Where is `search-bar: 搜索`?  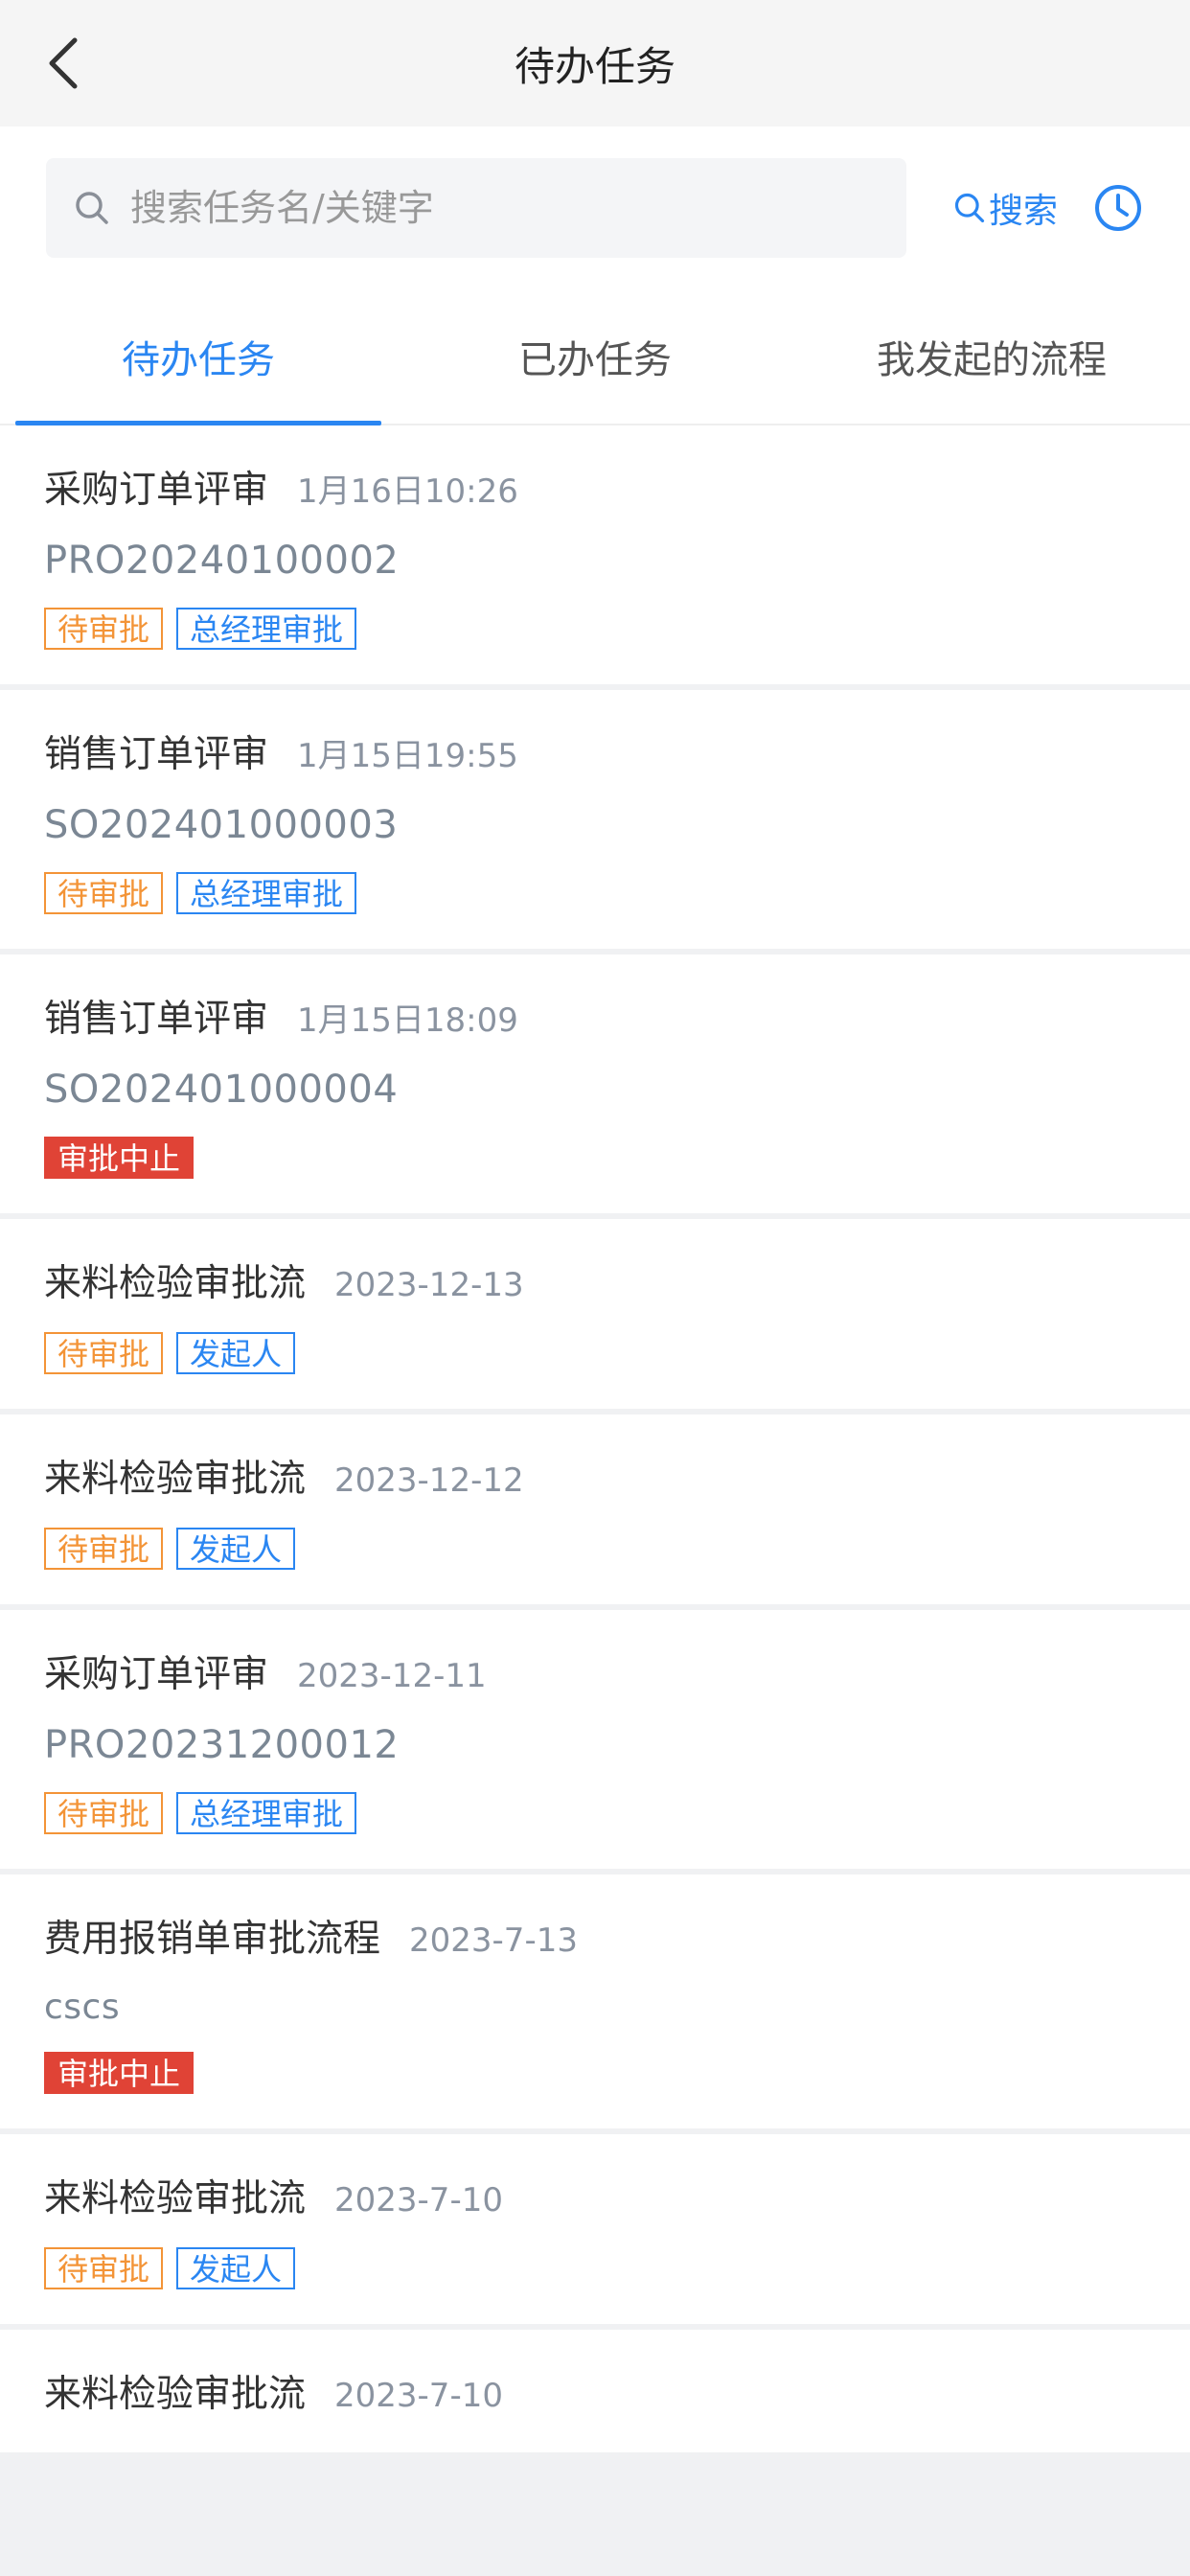
search-bar: 搜索 is located at coordinates (595, 207).